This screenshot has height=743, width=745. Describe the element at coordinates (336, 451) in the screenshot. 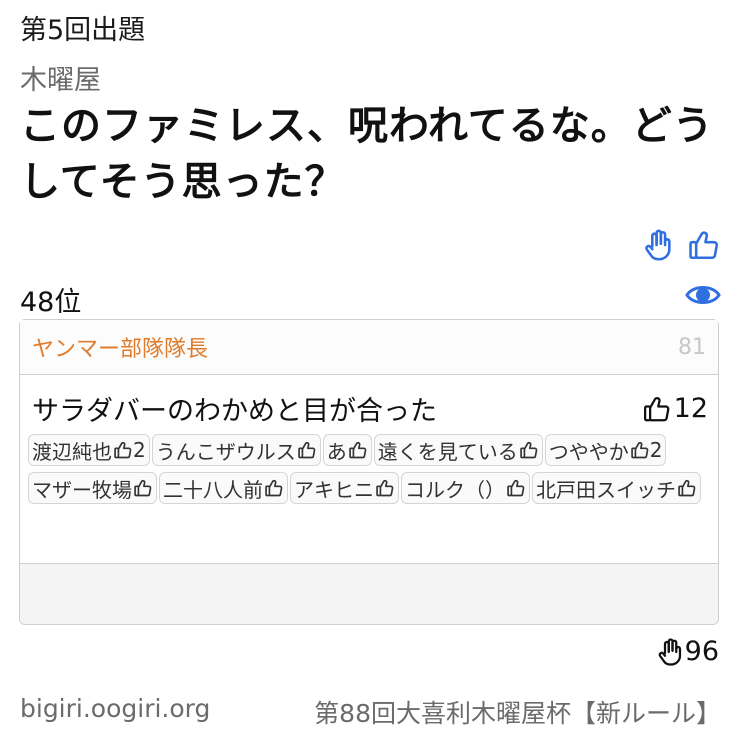

I see `voter-name: あ` at that location.